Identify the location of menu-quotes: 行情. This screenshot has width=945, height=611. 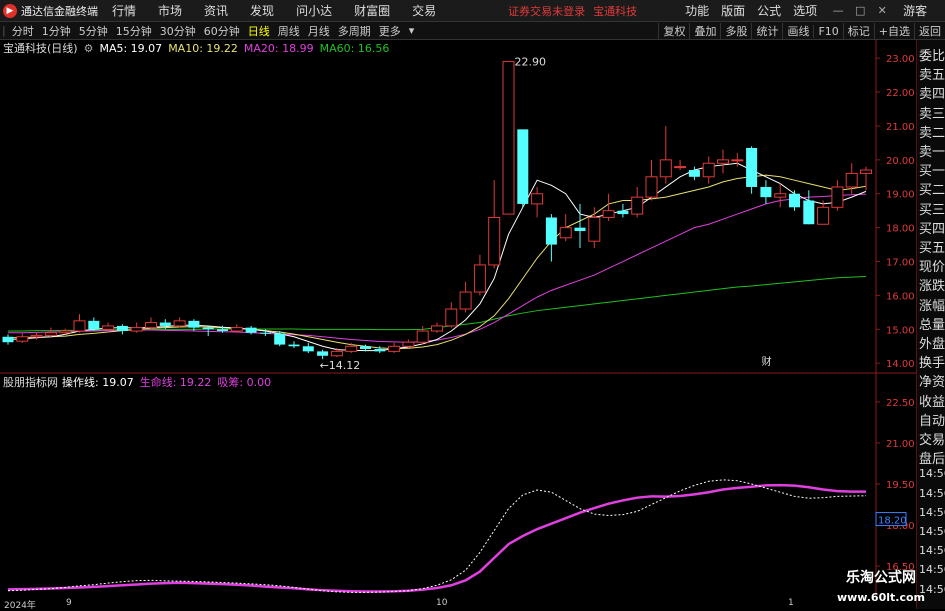
(124, 10).